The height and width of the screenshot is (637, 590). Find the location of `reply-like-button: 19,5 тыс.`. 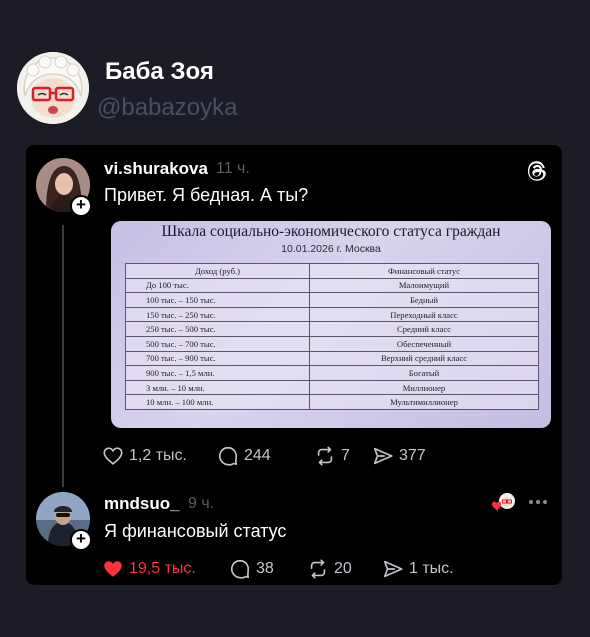

reply-like-button: 19,5 тыс. is located at coordinates (149, 569).